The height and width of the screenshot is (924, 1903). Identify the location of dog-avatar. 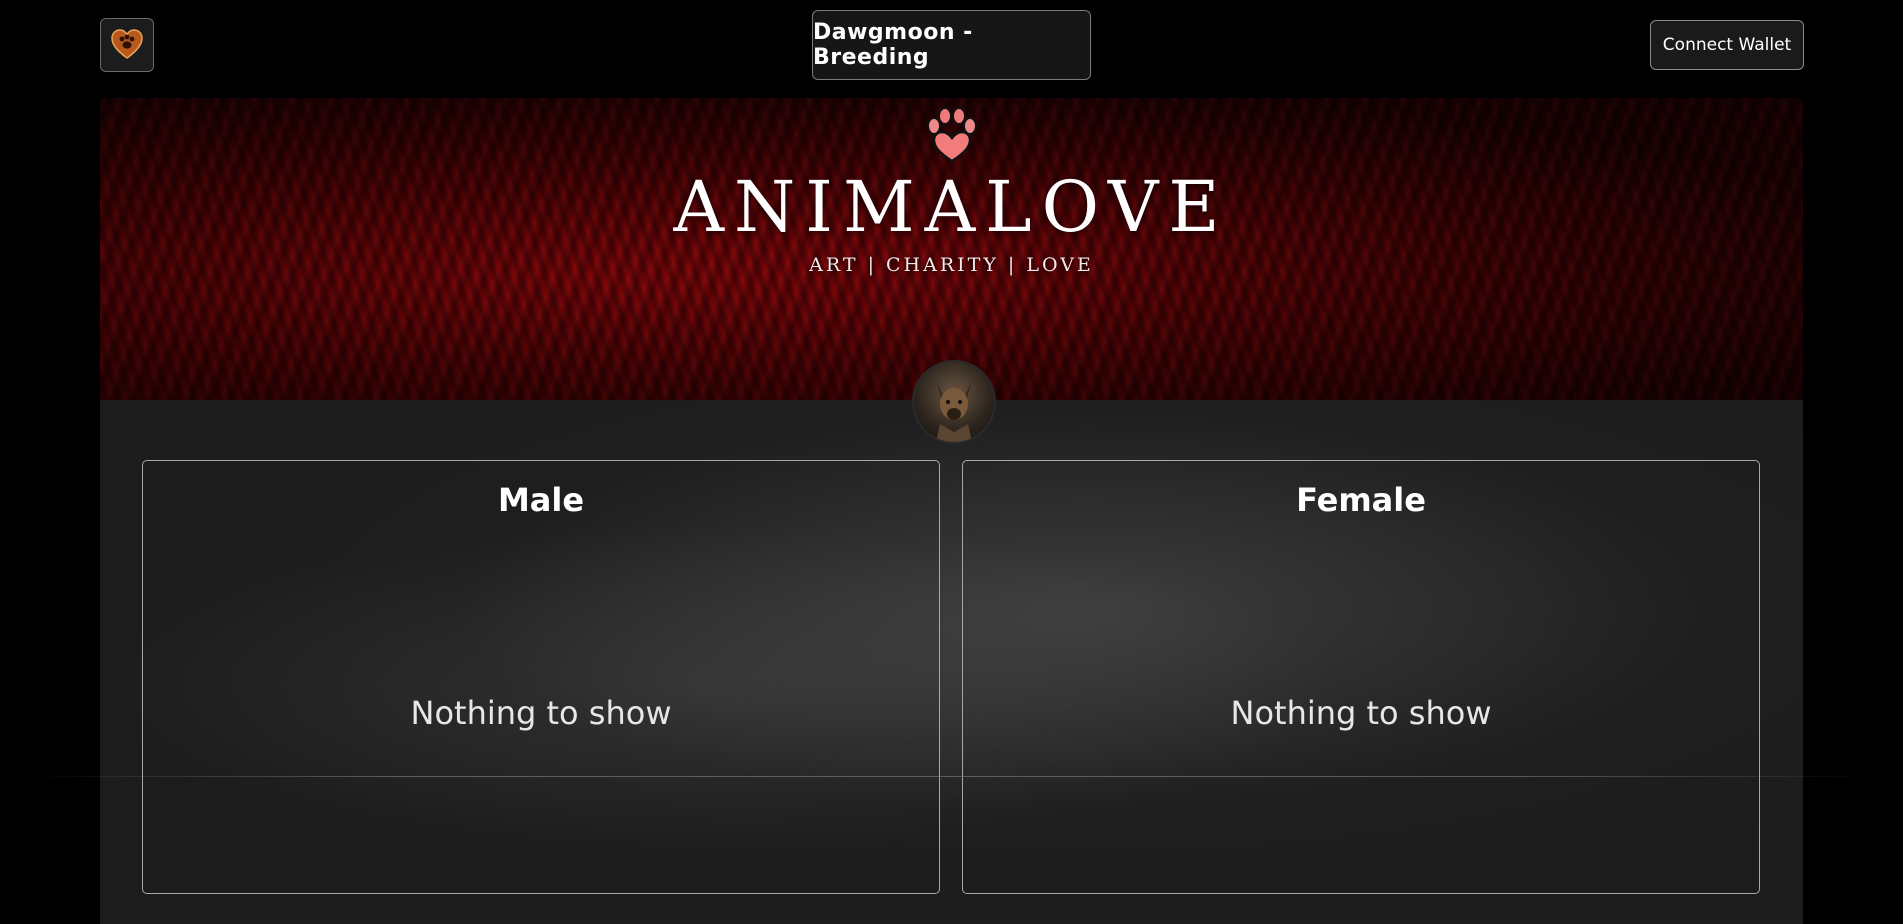
(954, 402).